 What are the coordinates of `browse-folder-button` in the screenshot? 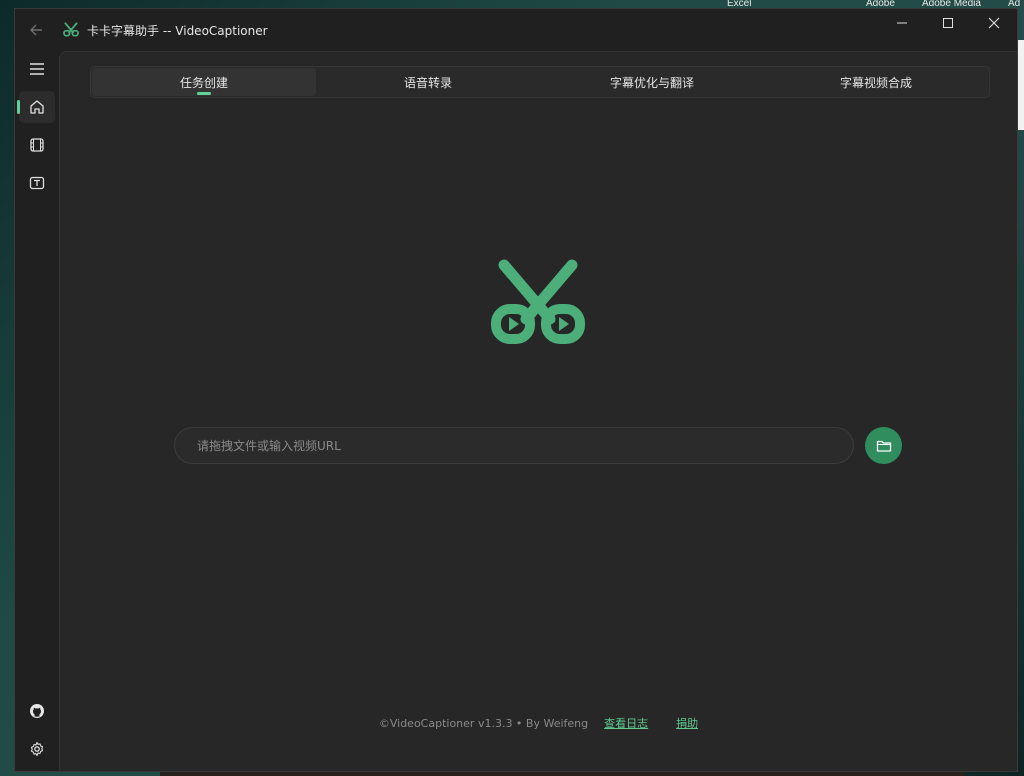 It's located at (883, 445).